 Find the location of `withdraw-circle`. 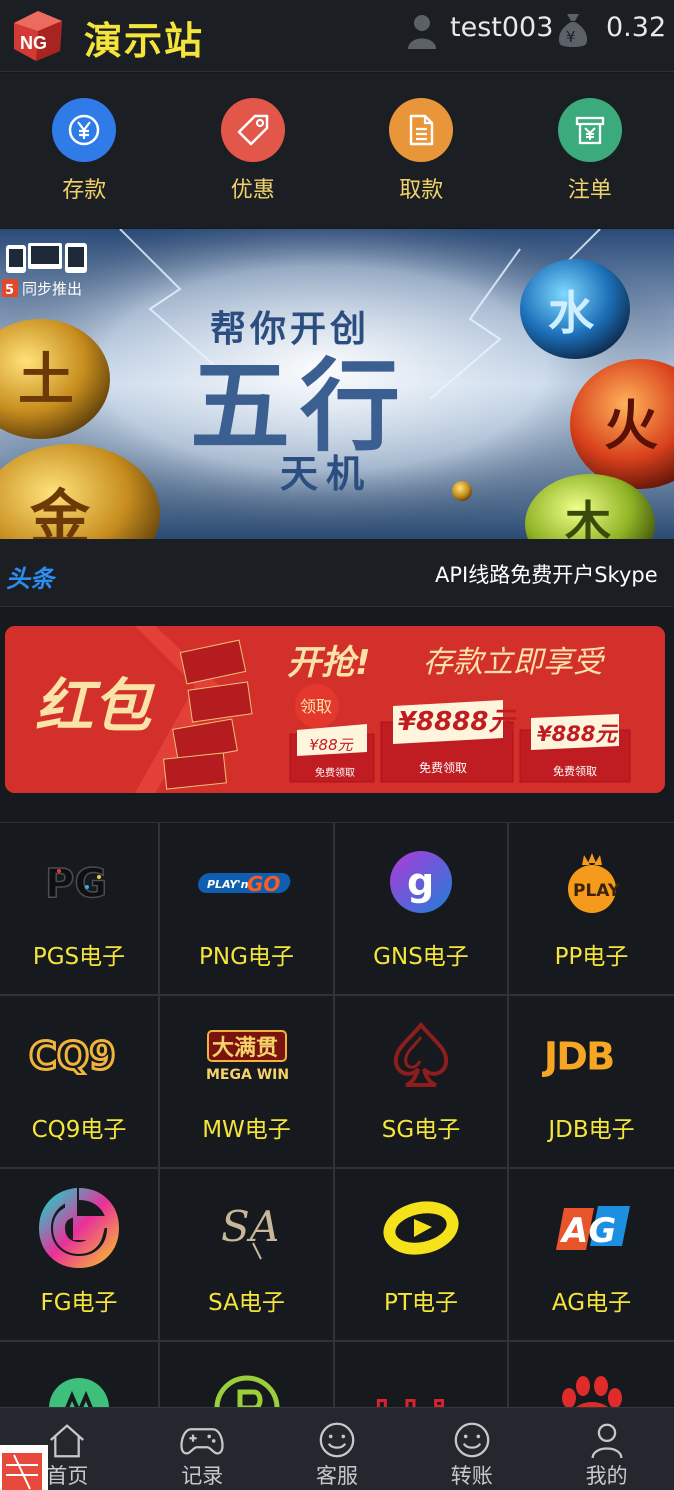

withdraw-circle is located at coordinates (421, 130).